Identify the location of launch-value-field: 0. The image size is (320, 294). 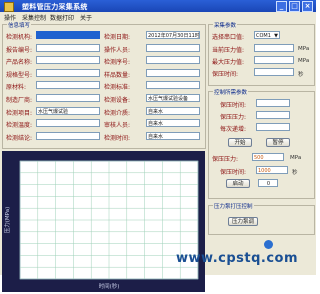
(268, 183).